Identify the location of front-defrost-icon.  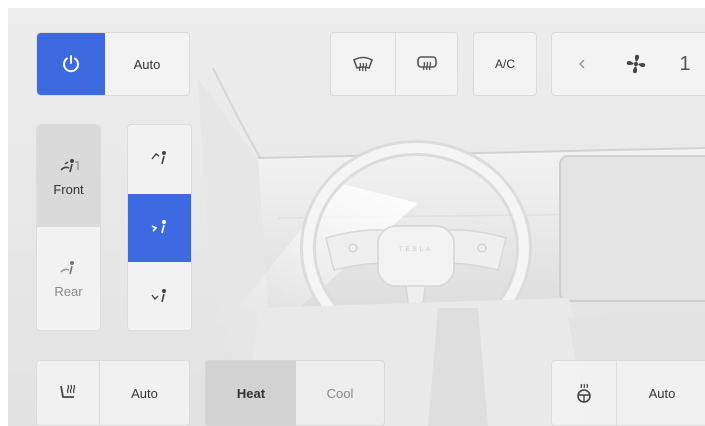
(363, 64).